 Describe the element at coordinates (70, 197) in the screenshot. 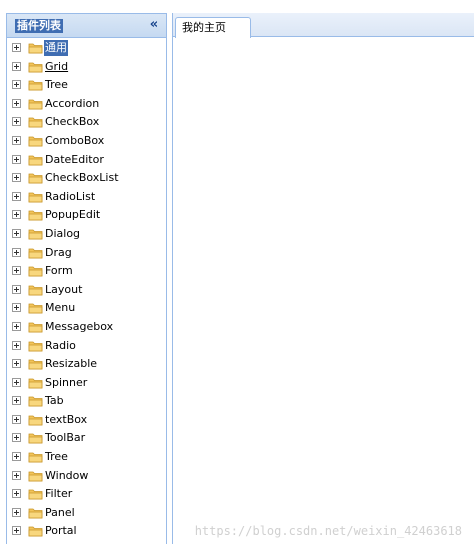

I see `tree-node-label: RadioList` at that location.